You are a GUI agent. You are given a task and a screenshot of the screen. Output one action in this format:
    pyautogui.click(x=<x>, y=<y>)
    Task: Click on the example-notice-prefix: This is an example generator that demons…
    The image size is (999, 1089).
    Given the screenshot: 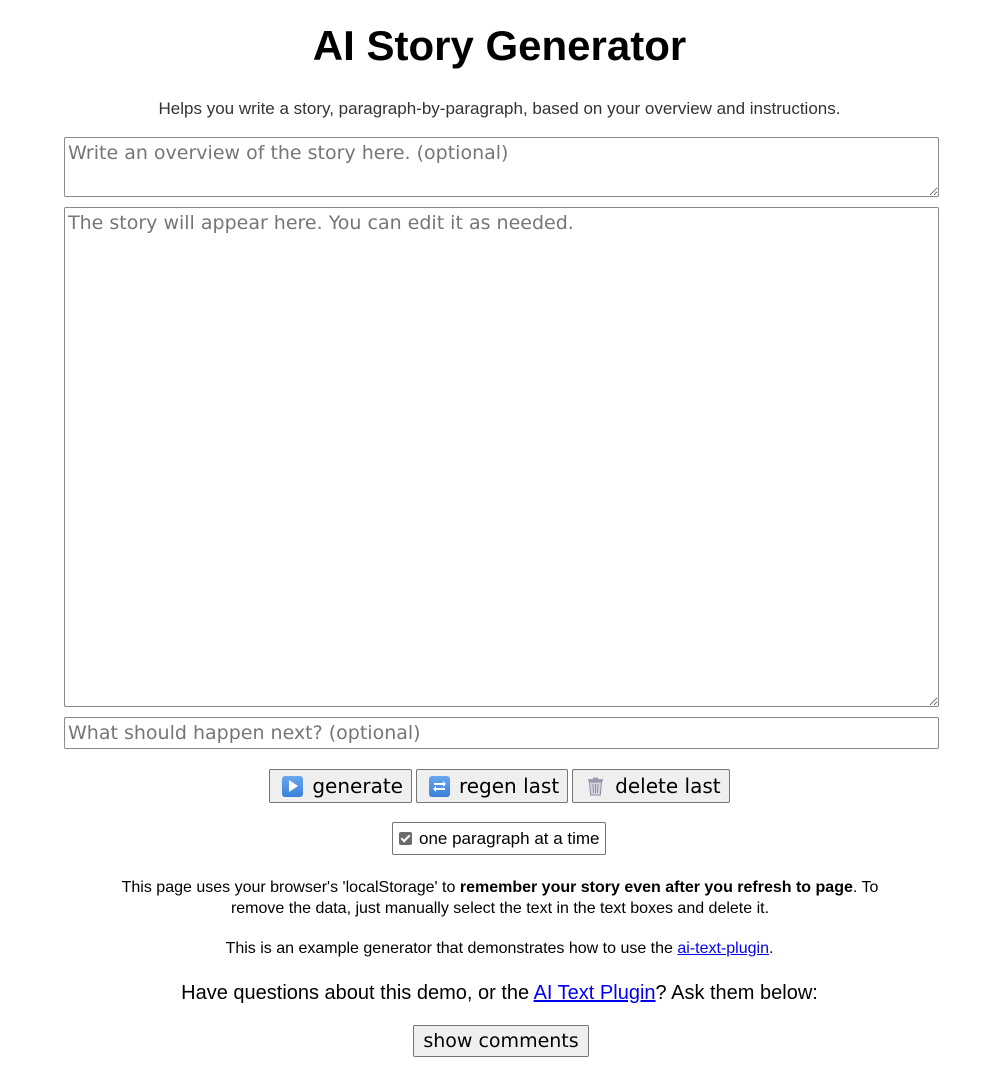 What is the action you would take?
    pyautogui.click(x=451, y=948)
    